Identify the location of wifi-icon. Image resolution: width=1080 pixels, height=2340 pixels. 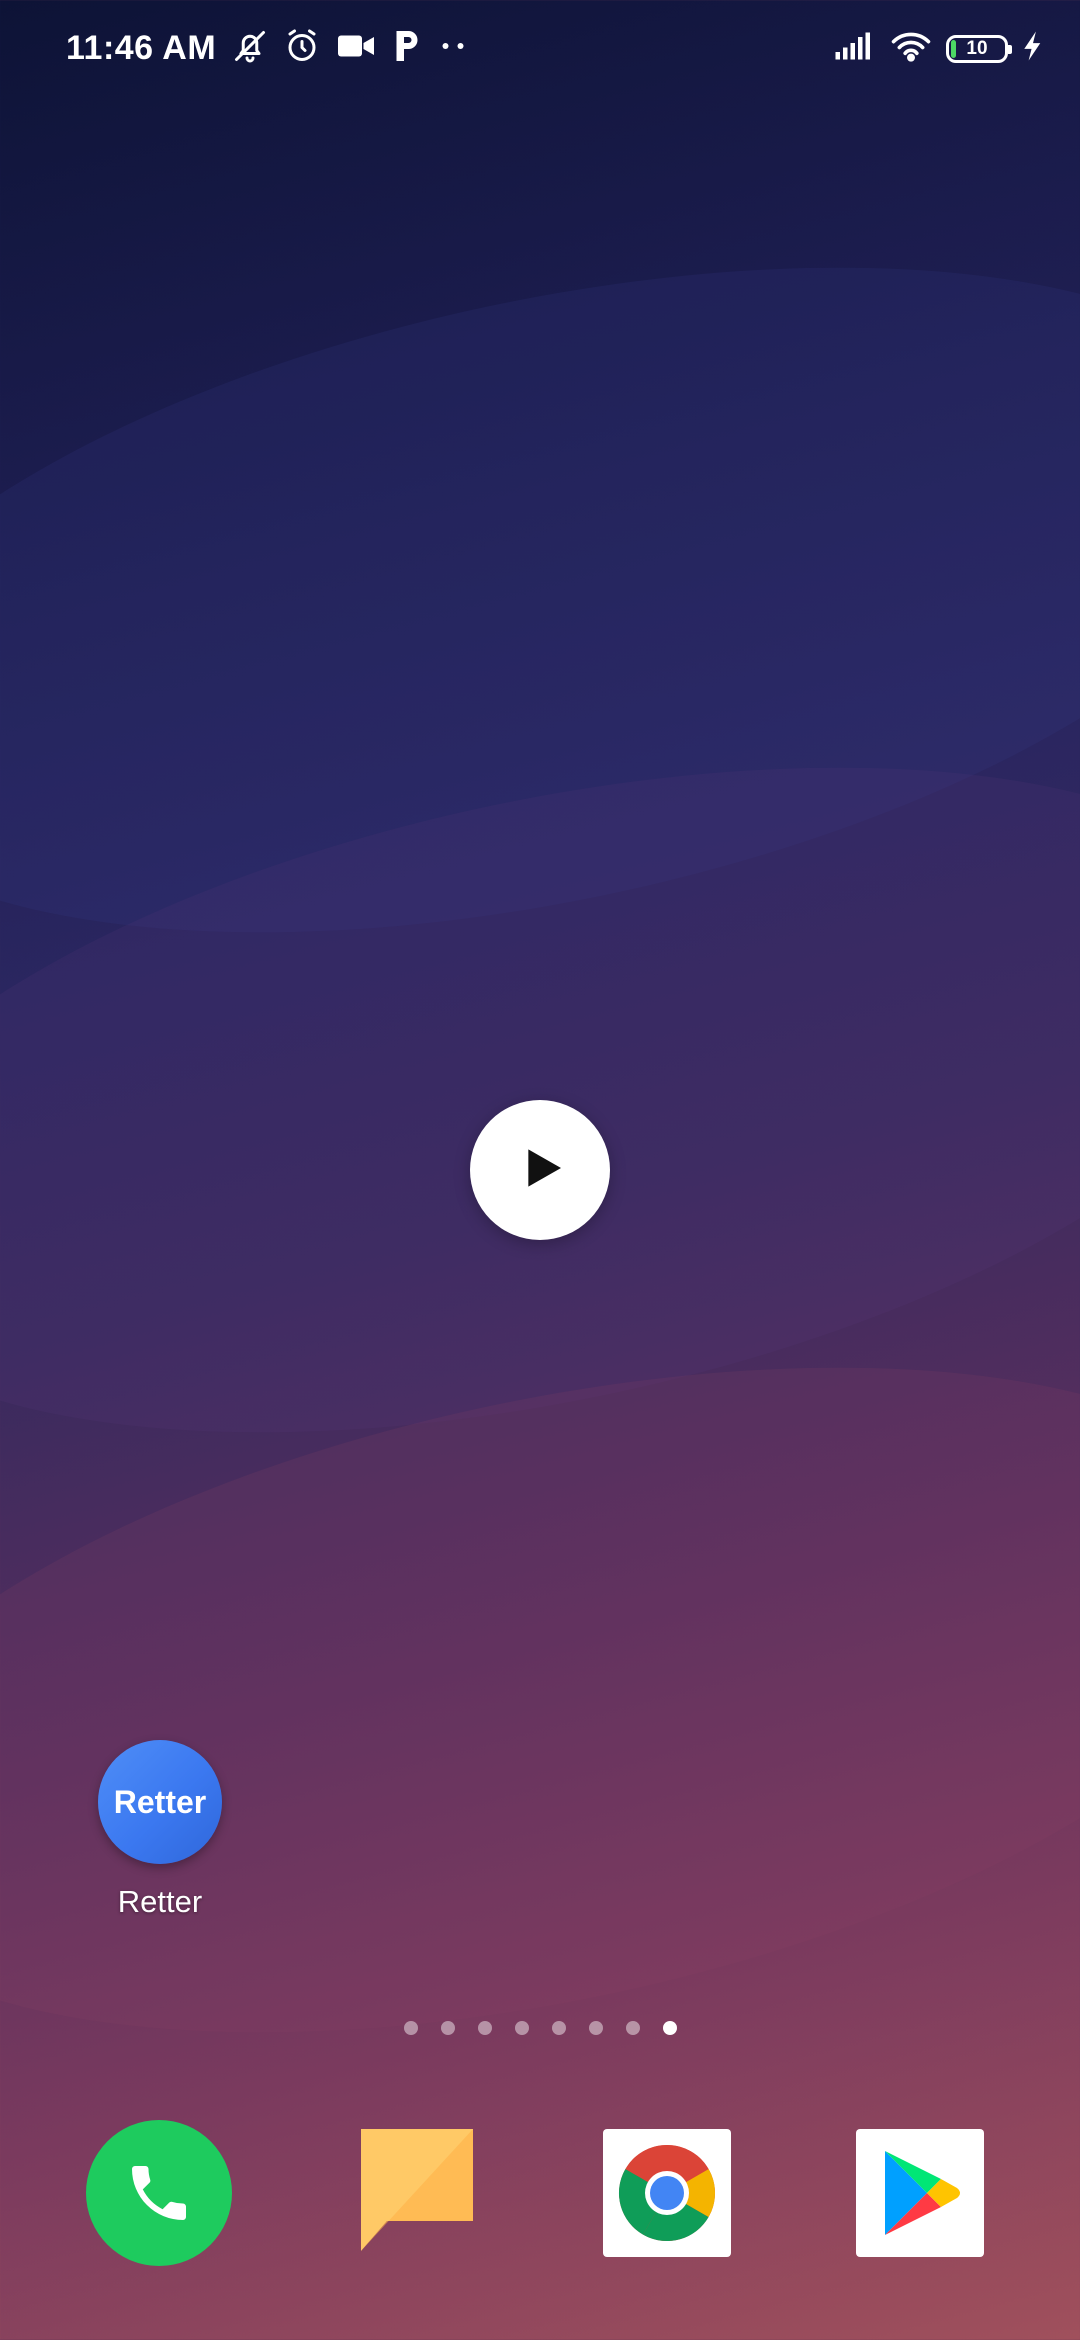
(911, 48).